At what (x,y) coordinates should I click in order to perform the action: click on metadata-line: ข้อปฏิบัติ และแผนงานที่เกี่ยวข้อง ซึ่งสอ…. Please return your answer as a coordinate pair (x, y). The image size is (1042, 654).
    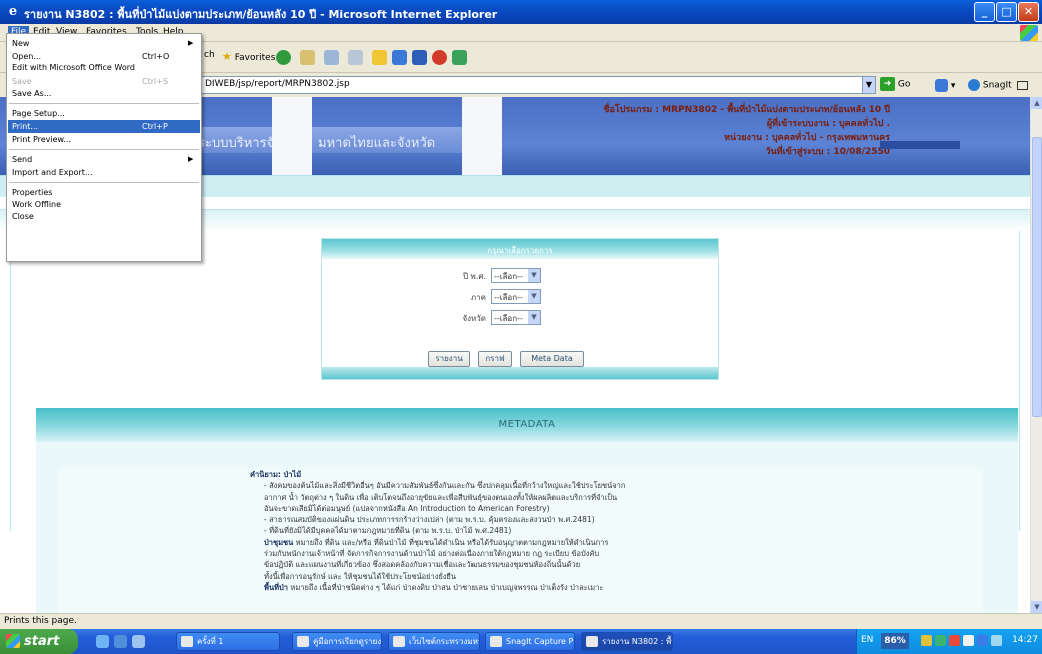
    Looking at the image, I should click on (422, 565).